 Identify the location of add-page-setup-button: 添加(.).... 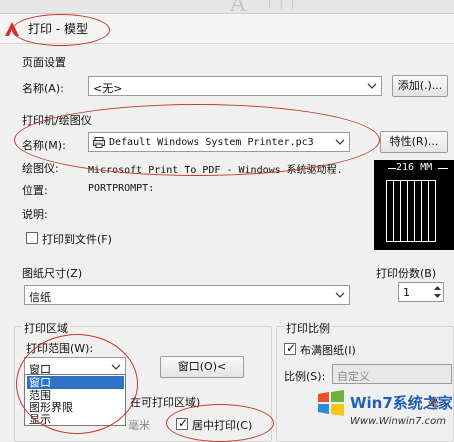
(420, 86).